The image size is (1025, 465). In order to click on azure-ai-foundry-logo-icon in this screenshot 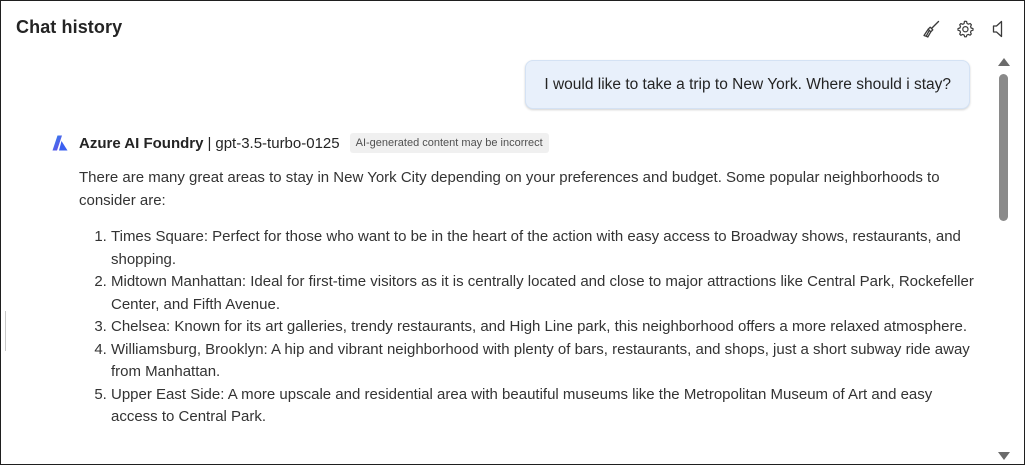, I will do `click(60, 143)`.